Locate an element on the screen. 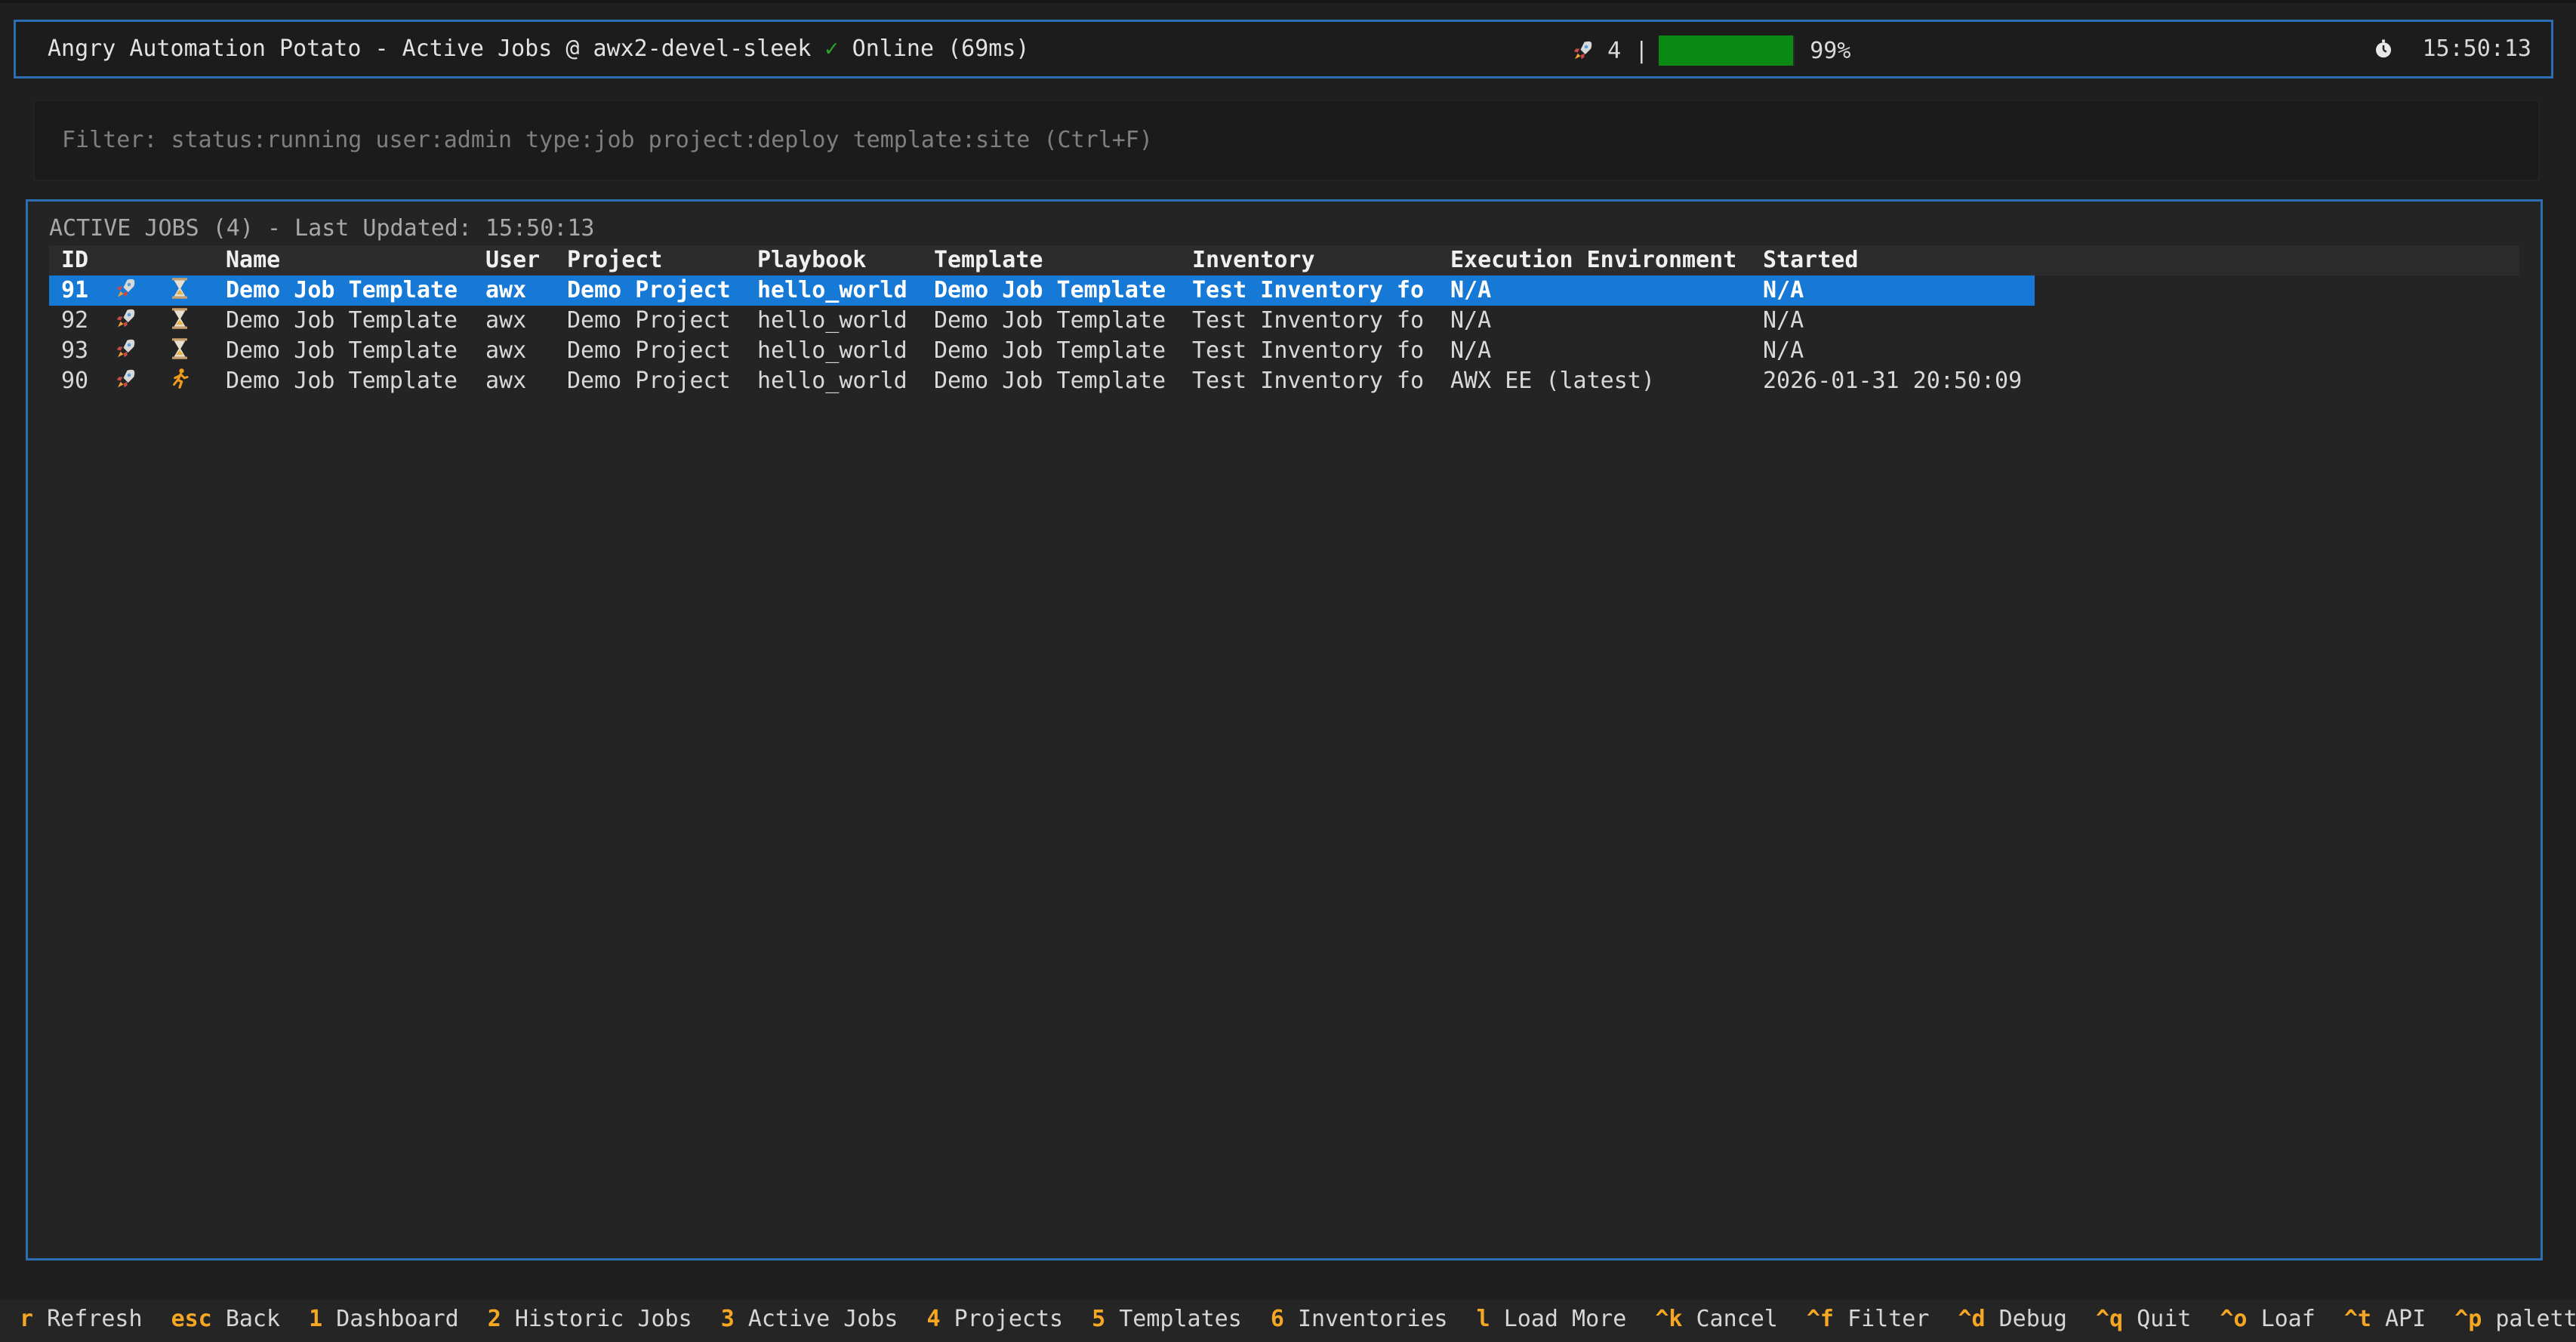  keybinding-label: Inventories is located at coordinates (1372, 1319).